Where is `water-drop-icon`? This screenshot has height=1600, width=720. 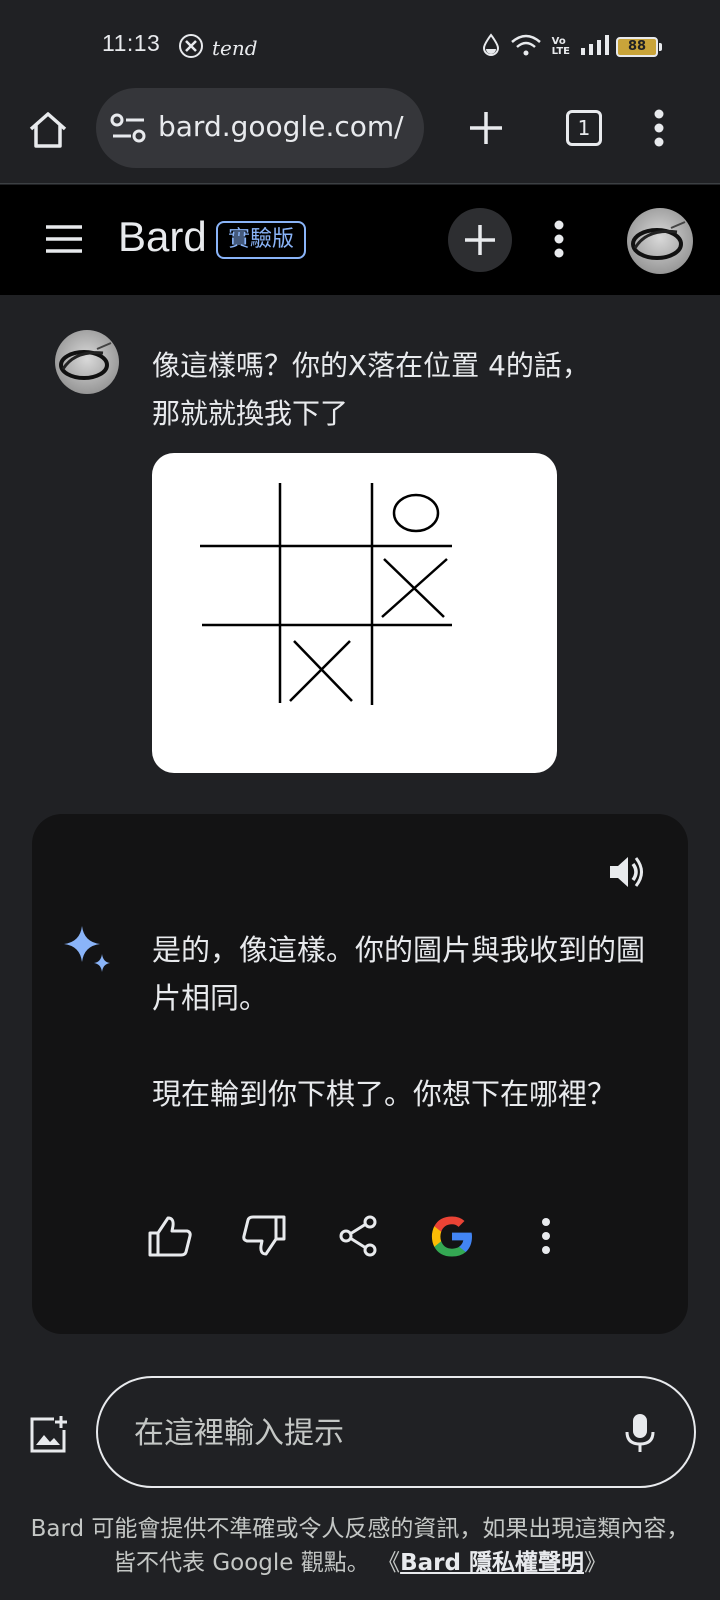 water-drop-icon is located at coordinates (491, 47).